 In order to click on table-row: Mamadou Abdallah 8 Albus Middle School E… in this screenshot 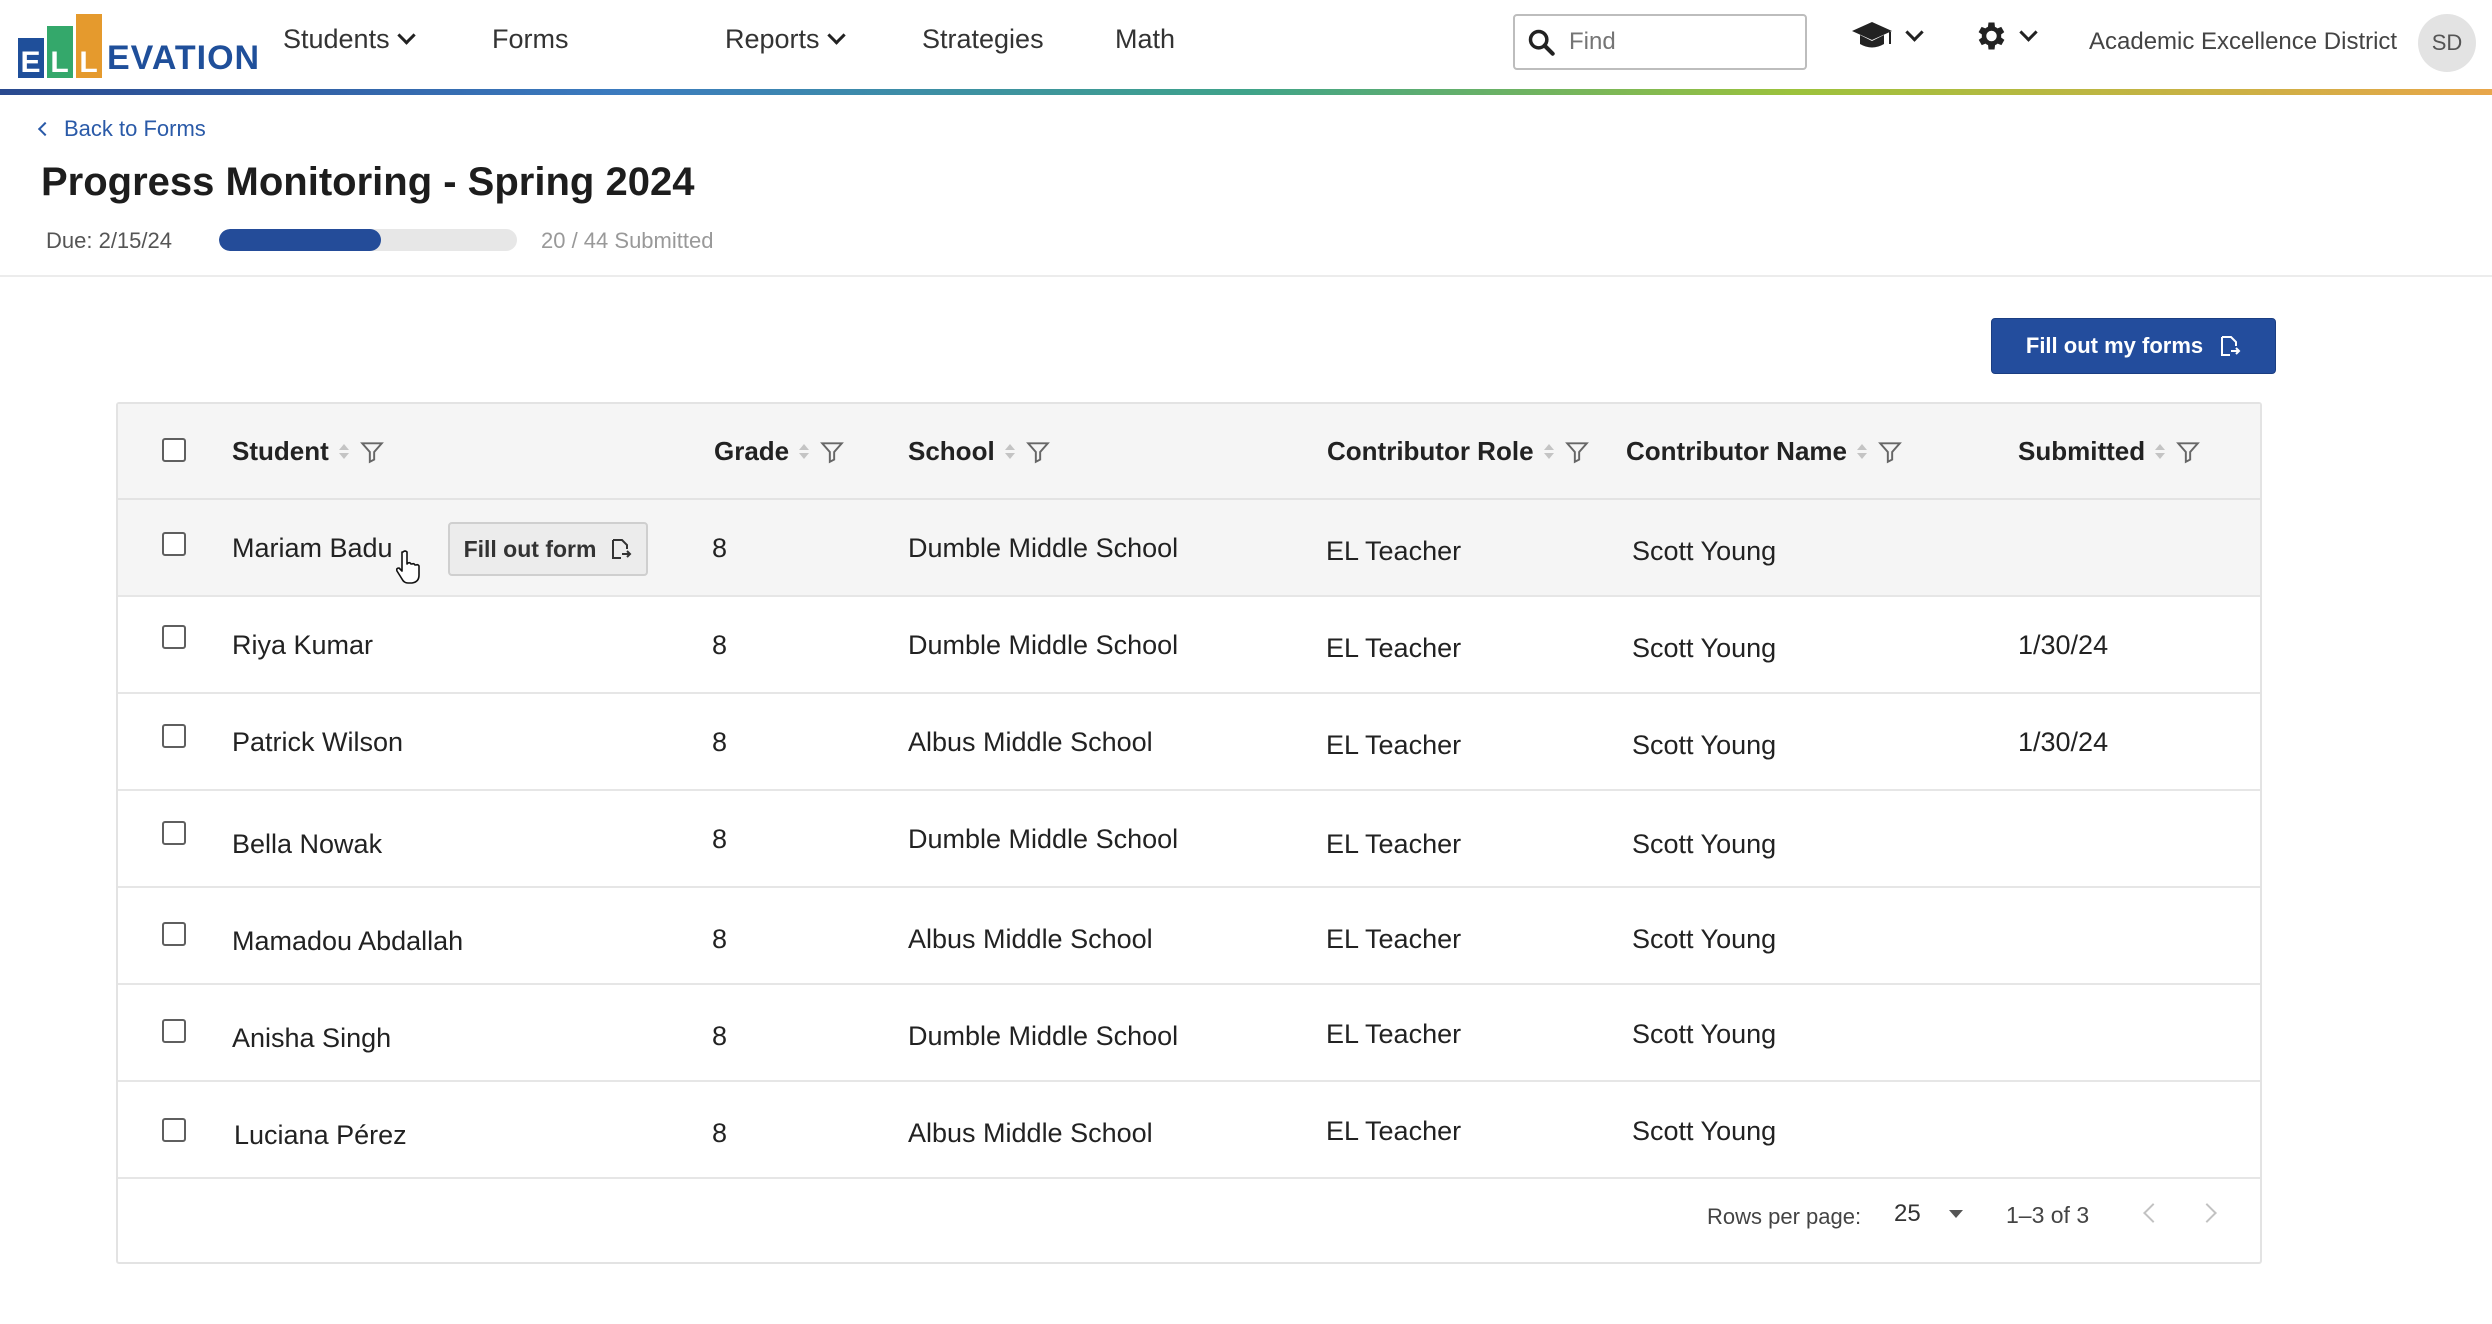, I will do `click(1189, 936)`.